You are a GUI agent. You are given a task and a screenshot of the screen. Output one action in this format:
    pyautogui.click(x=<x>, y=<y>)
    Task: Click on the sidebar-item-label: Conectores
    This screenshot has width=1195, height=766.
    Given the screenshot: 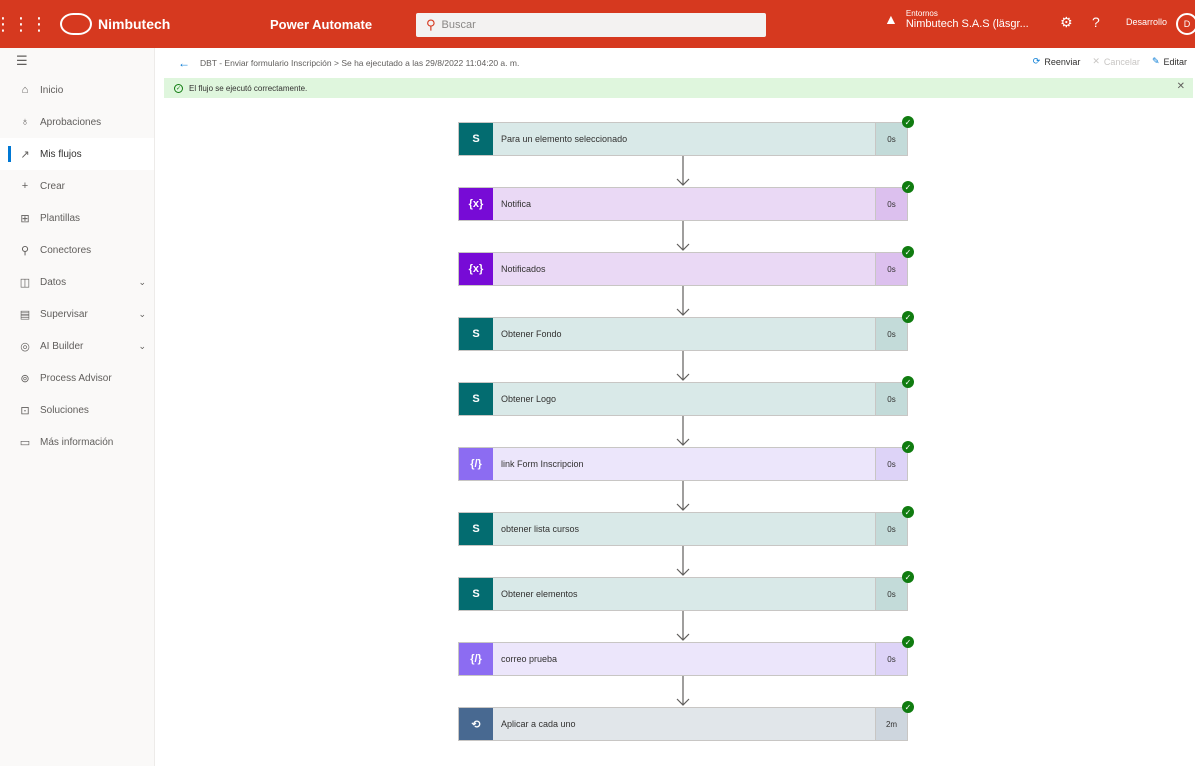 What is the action you would take?
    pyautogui.click(x=66, y=250)
    